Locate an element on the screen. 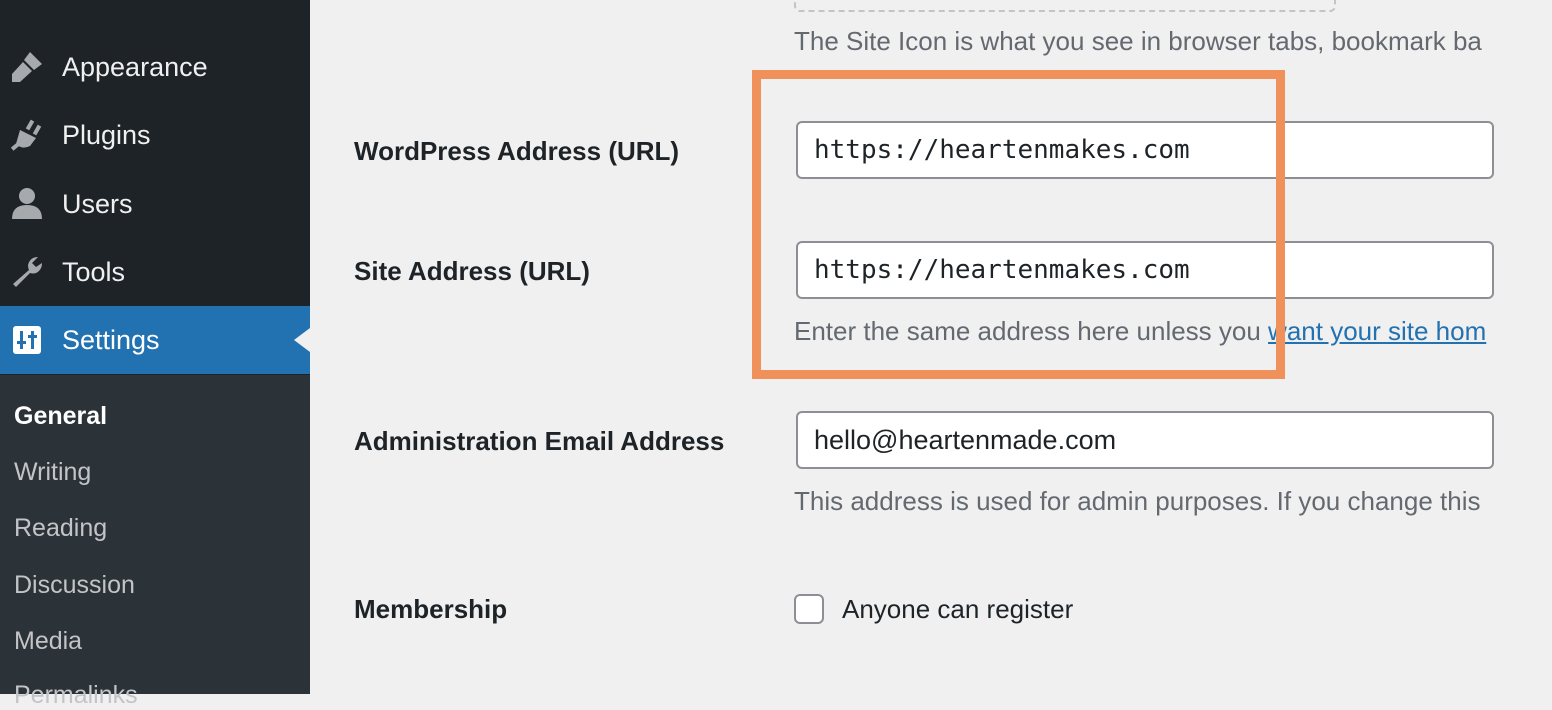  menu-label-users: Users is located at coordinates (97, 203).